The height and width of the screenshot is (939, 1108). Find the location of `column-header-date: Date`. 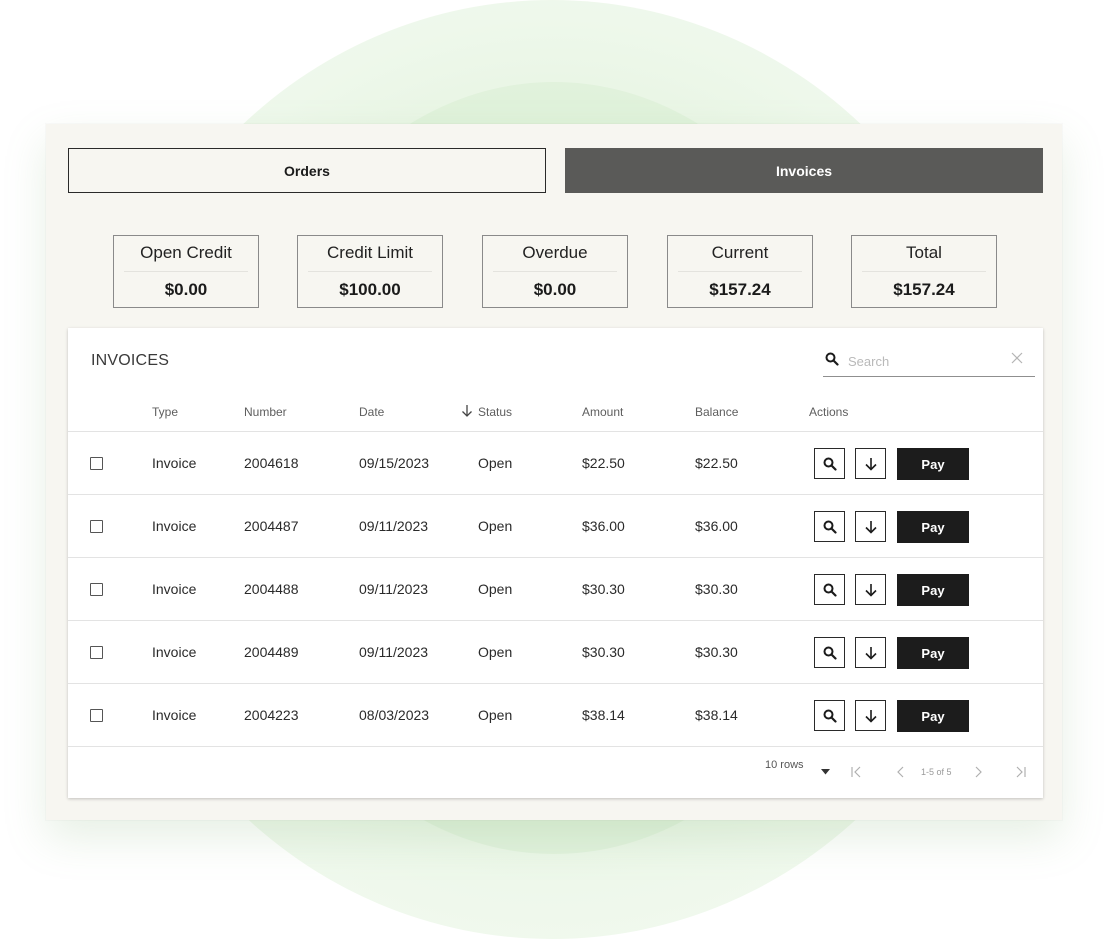

column-header-date: Date is located at coordinates (371, 412).